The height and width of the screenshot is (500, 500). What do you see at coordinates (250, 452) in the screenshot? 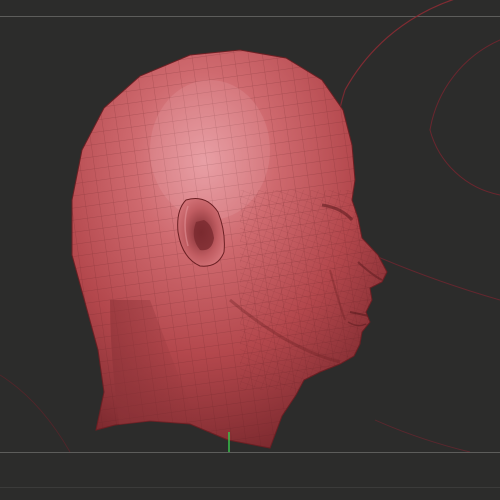
I see `viewport-guide-line-bottom` at bounding box center [250, 452].